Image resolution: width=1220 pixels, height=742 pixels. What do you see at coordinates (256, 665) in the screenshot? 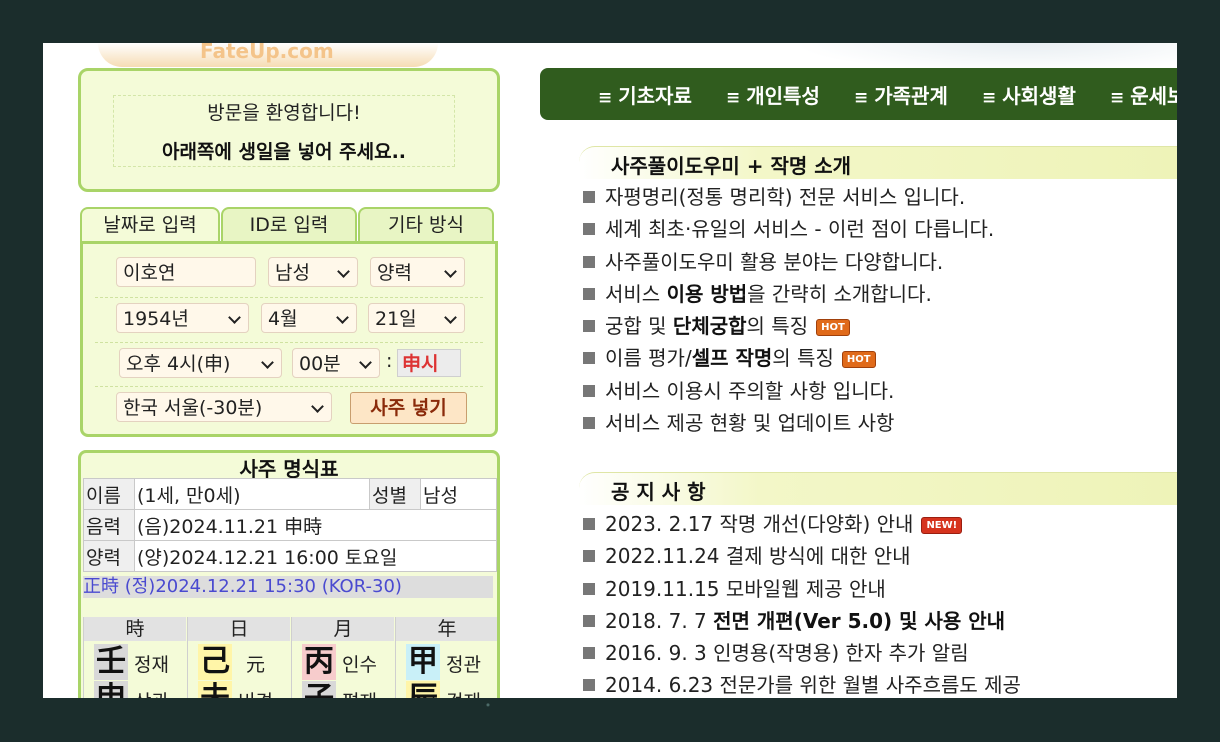
I see `pillar-stem-label: 元` at bounding box center [256, 665].